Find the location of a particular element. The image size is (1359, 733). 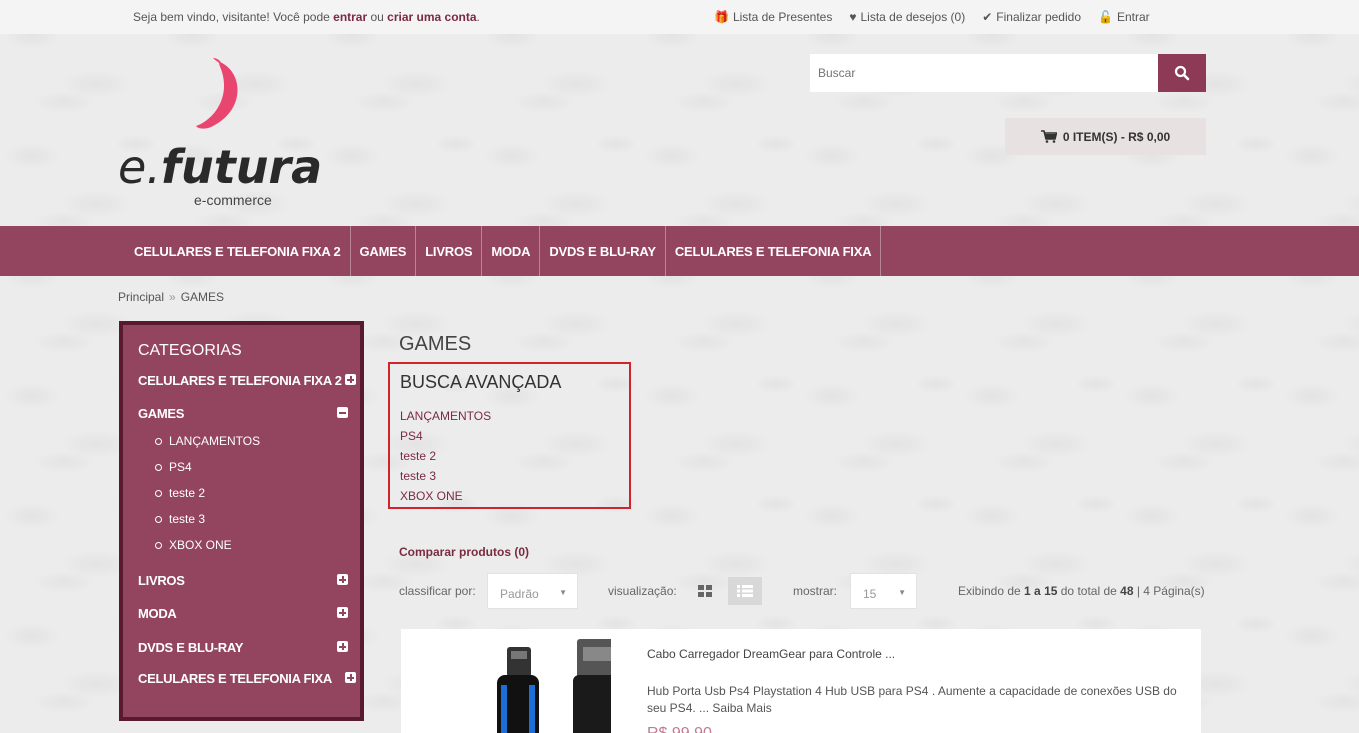

sidebar-subitem-teste-3: teste 3 is located at coordinates (180, 519).